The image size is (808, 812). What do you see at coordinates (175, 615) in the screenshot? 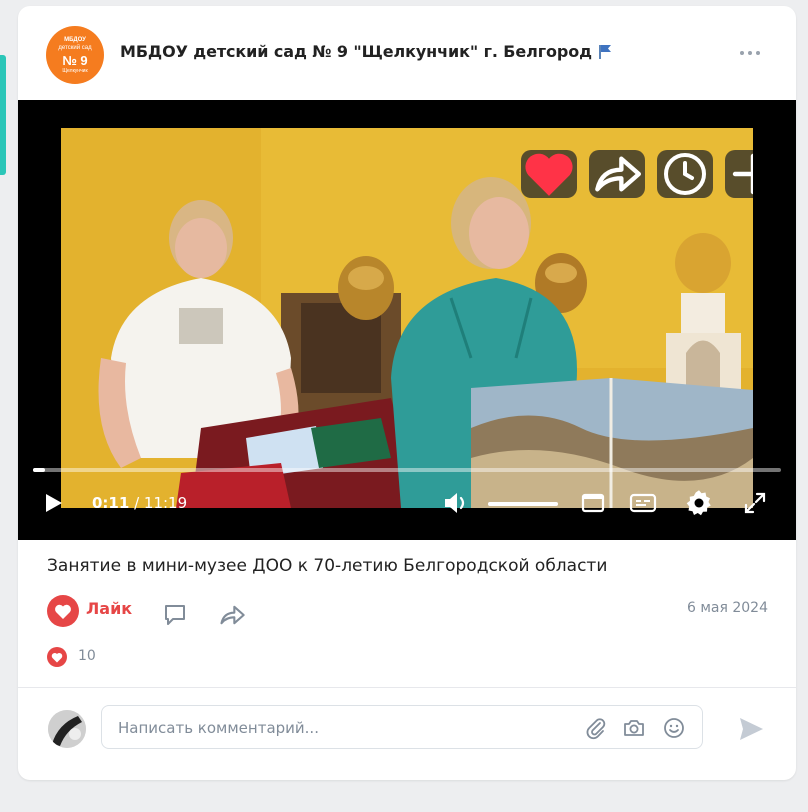
I see `comment-icon` at bounding box center [175, 615].